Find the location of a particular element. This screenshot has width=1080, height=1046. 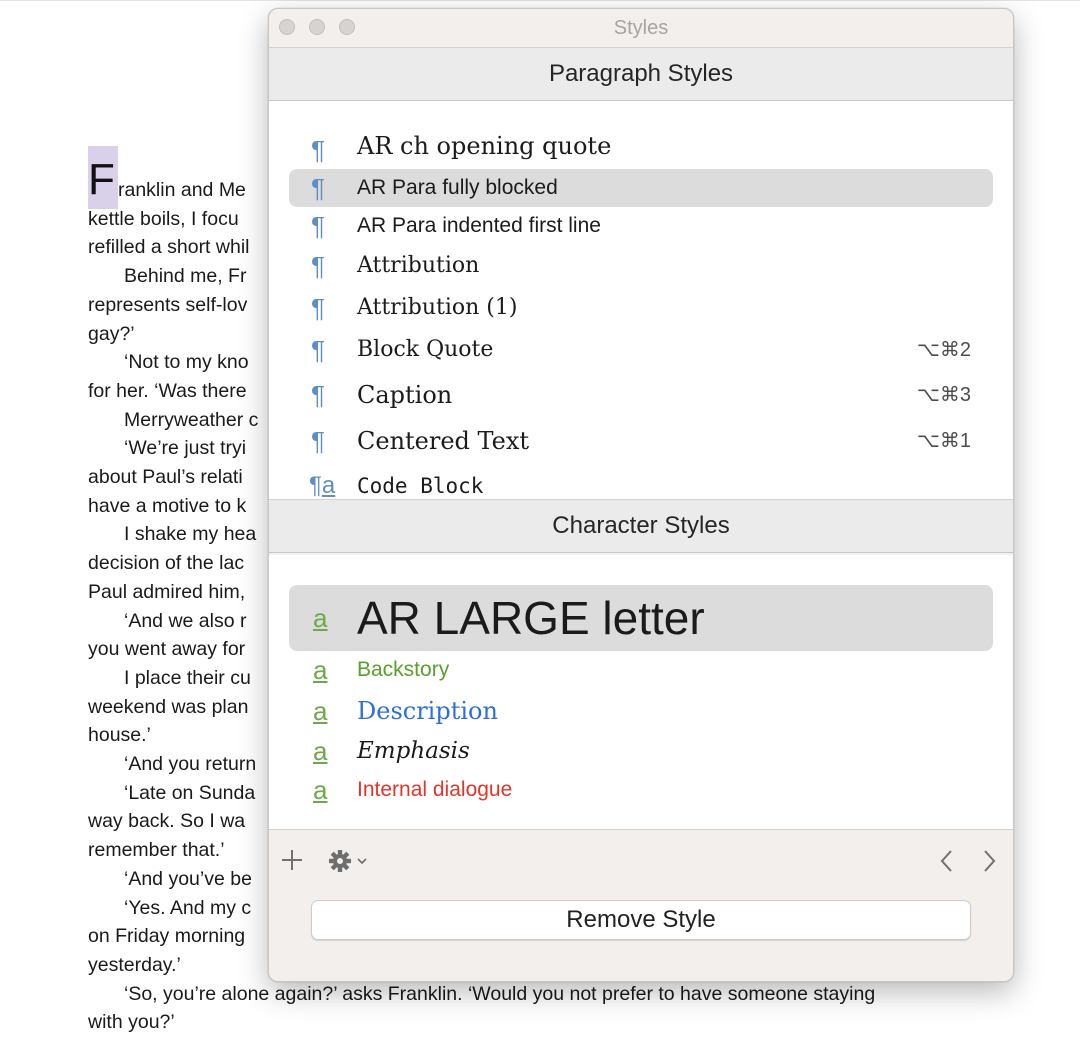

paragraph-style-item: ¶ Centered Text ⌥⌘1 is located at coordinates (641, 441).